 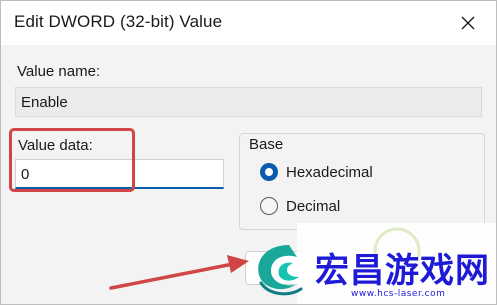 I want to click on base-label: Base, so click(x=266, y=144).